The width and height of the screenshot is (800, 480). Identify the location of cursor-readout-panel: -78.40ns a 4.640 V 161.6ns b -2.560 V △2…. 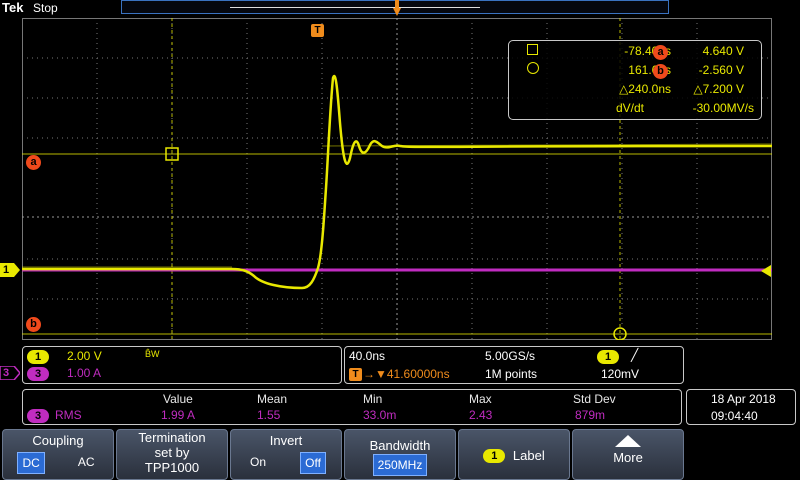
(635, 80).